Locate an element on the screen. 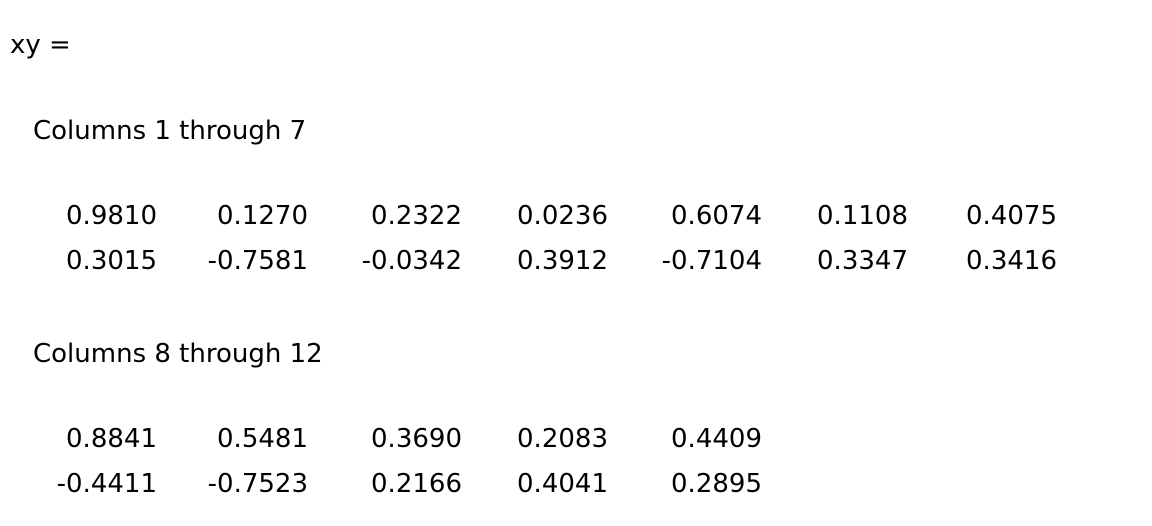 The image size is (1152, 526). matrix-cell: -0.0342 is located at coordinates (411, 261).